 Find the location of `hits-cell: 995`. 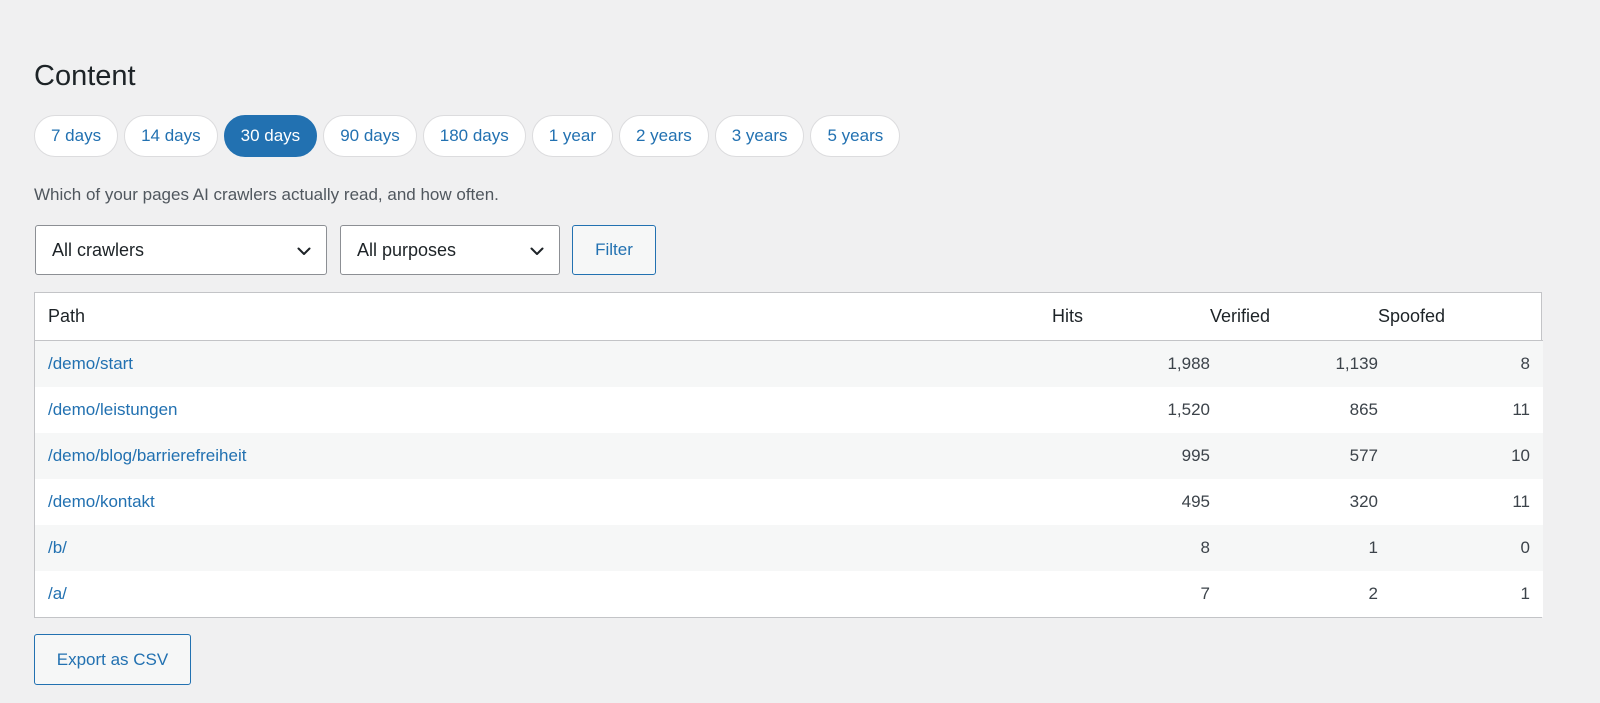

hits-cell: 995 is located at coordinates (1131, 456).